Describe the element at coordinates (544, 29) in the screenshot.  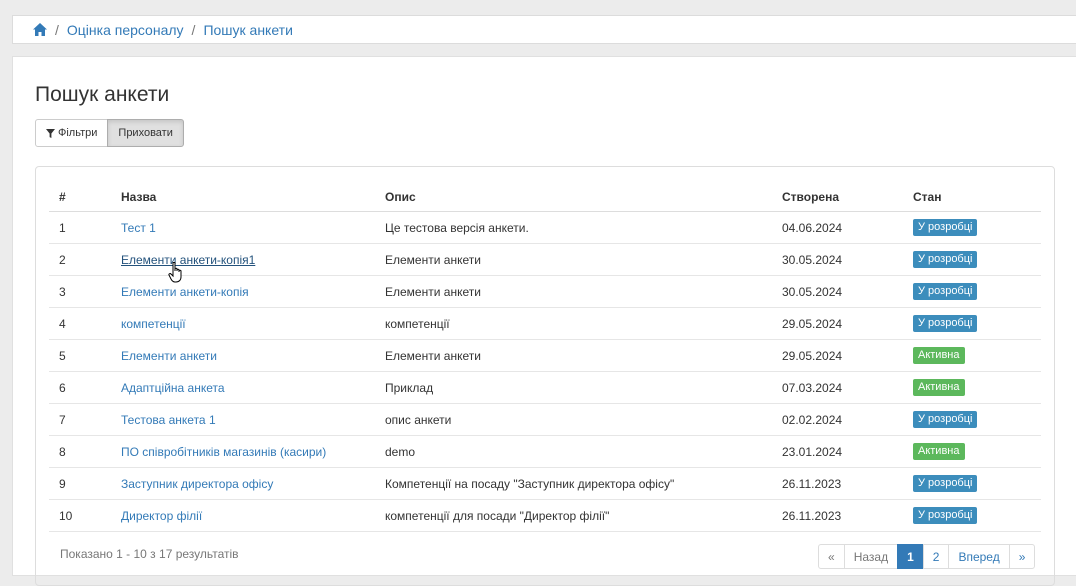
I see `breadcrumb: / Оцінка персоналу / Пошук анкети` at that location.